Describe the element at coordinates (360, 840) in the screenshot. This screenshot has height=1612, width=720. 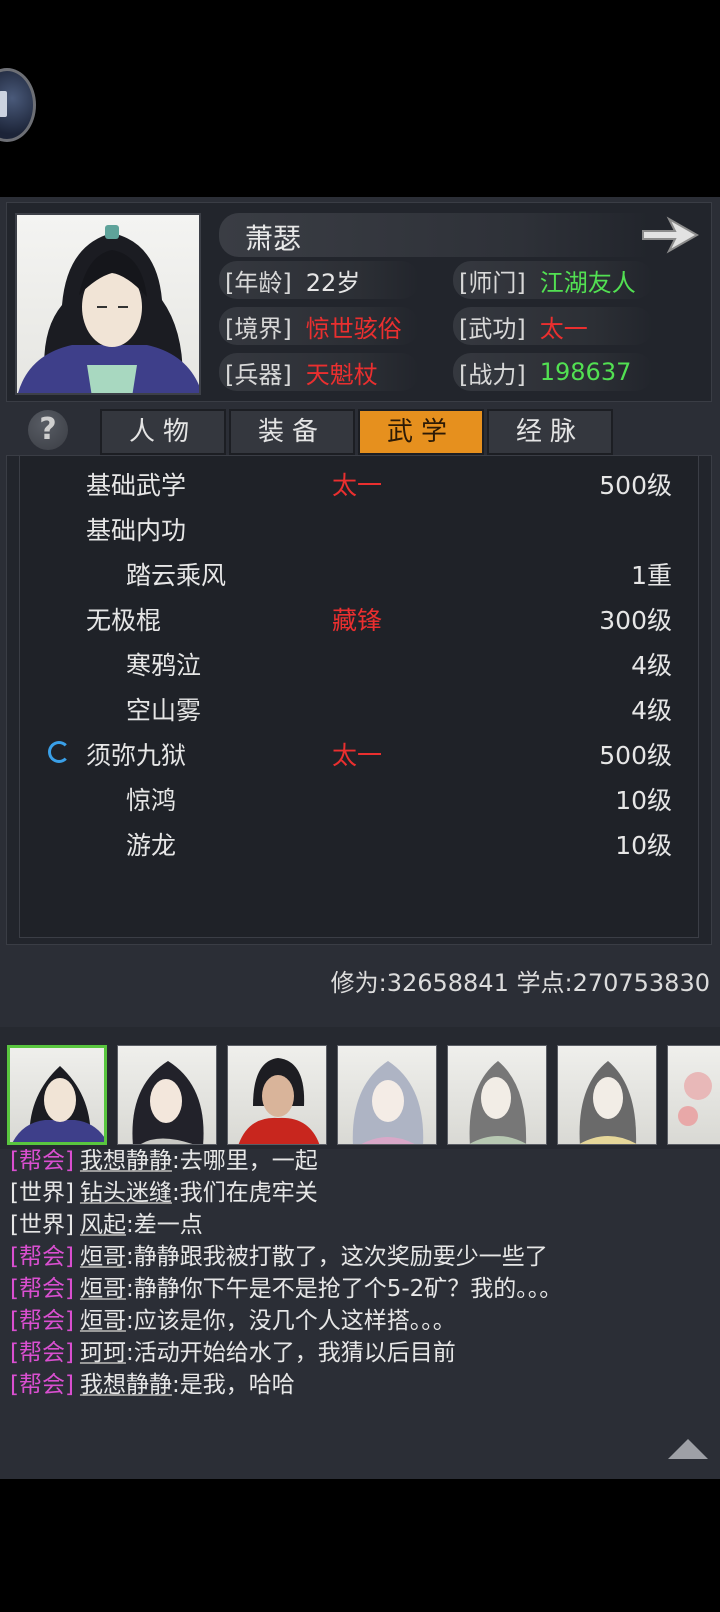
I see `skill-row: 游龙 10级` at that location.